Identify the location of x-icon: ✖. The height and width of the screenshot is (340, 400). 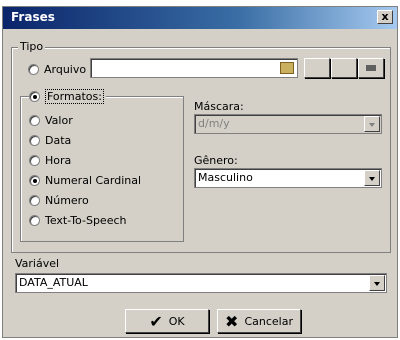
(232, 321).